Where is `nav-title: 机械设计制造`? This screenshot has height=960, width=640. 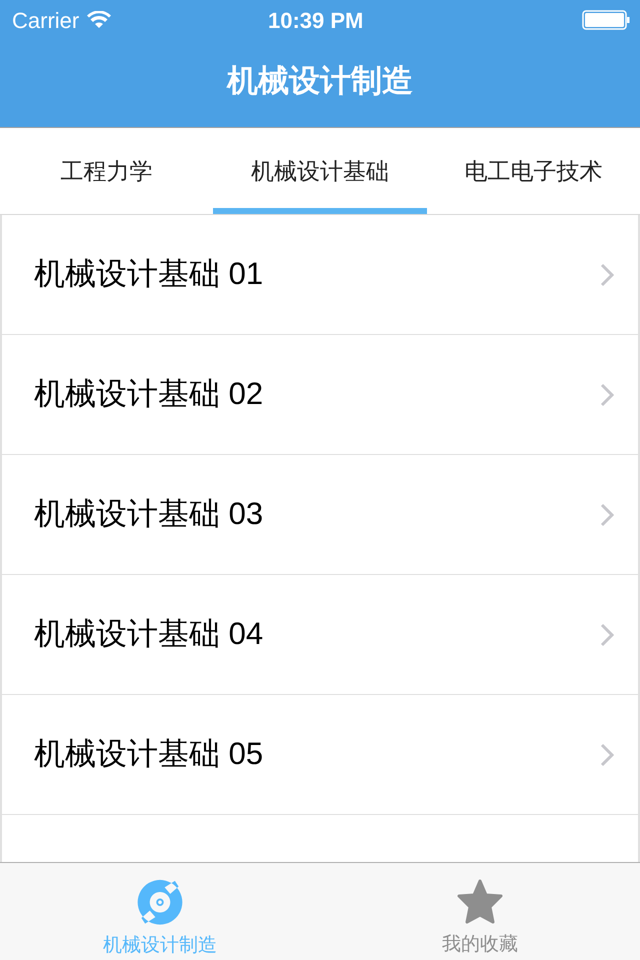 nav-title: 机械设计制造 is located at coordinates (320, 81).